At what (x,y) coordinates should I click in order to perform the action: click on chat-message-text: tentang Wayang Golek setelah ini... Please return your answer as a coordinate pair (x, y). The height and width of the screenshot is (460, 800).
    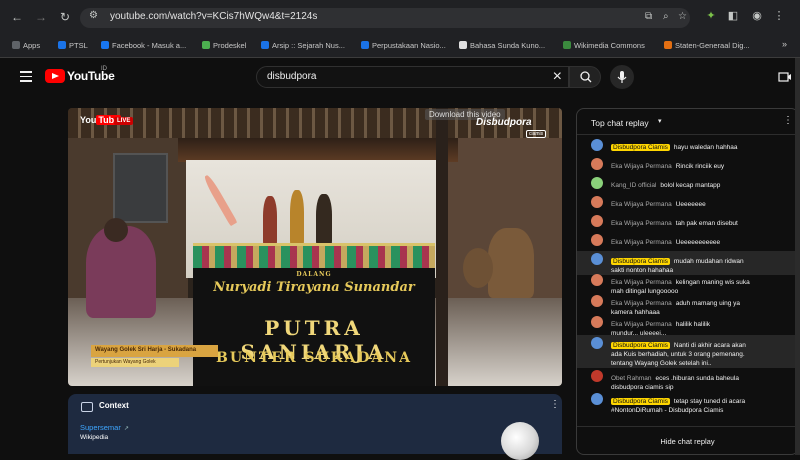
    Looking at the image, I should click on (661, 363).